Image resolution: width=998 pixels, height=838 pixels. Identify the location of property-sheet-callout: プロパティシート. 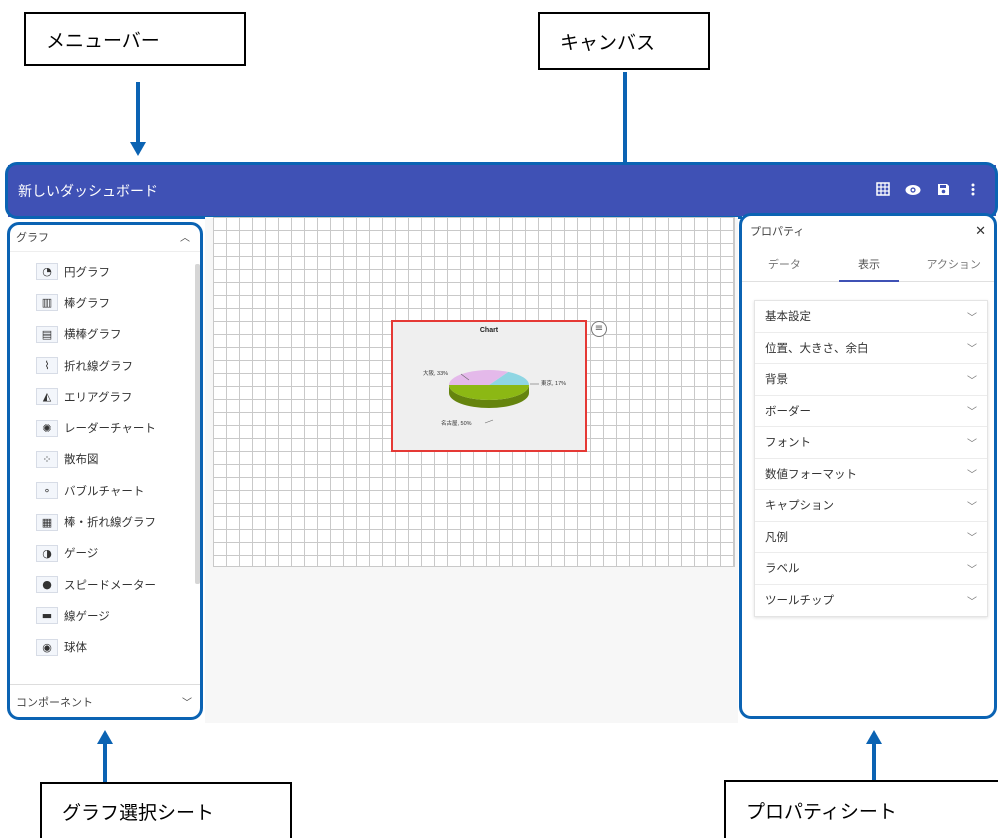
(861, 809).